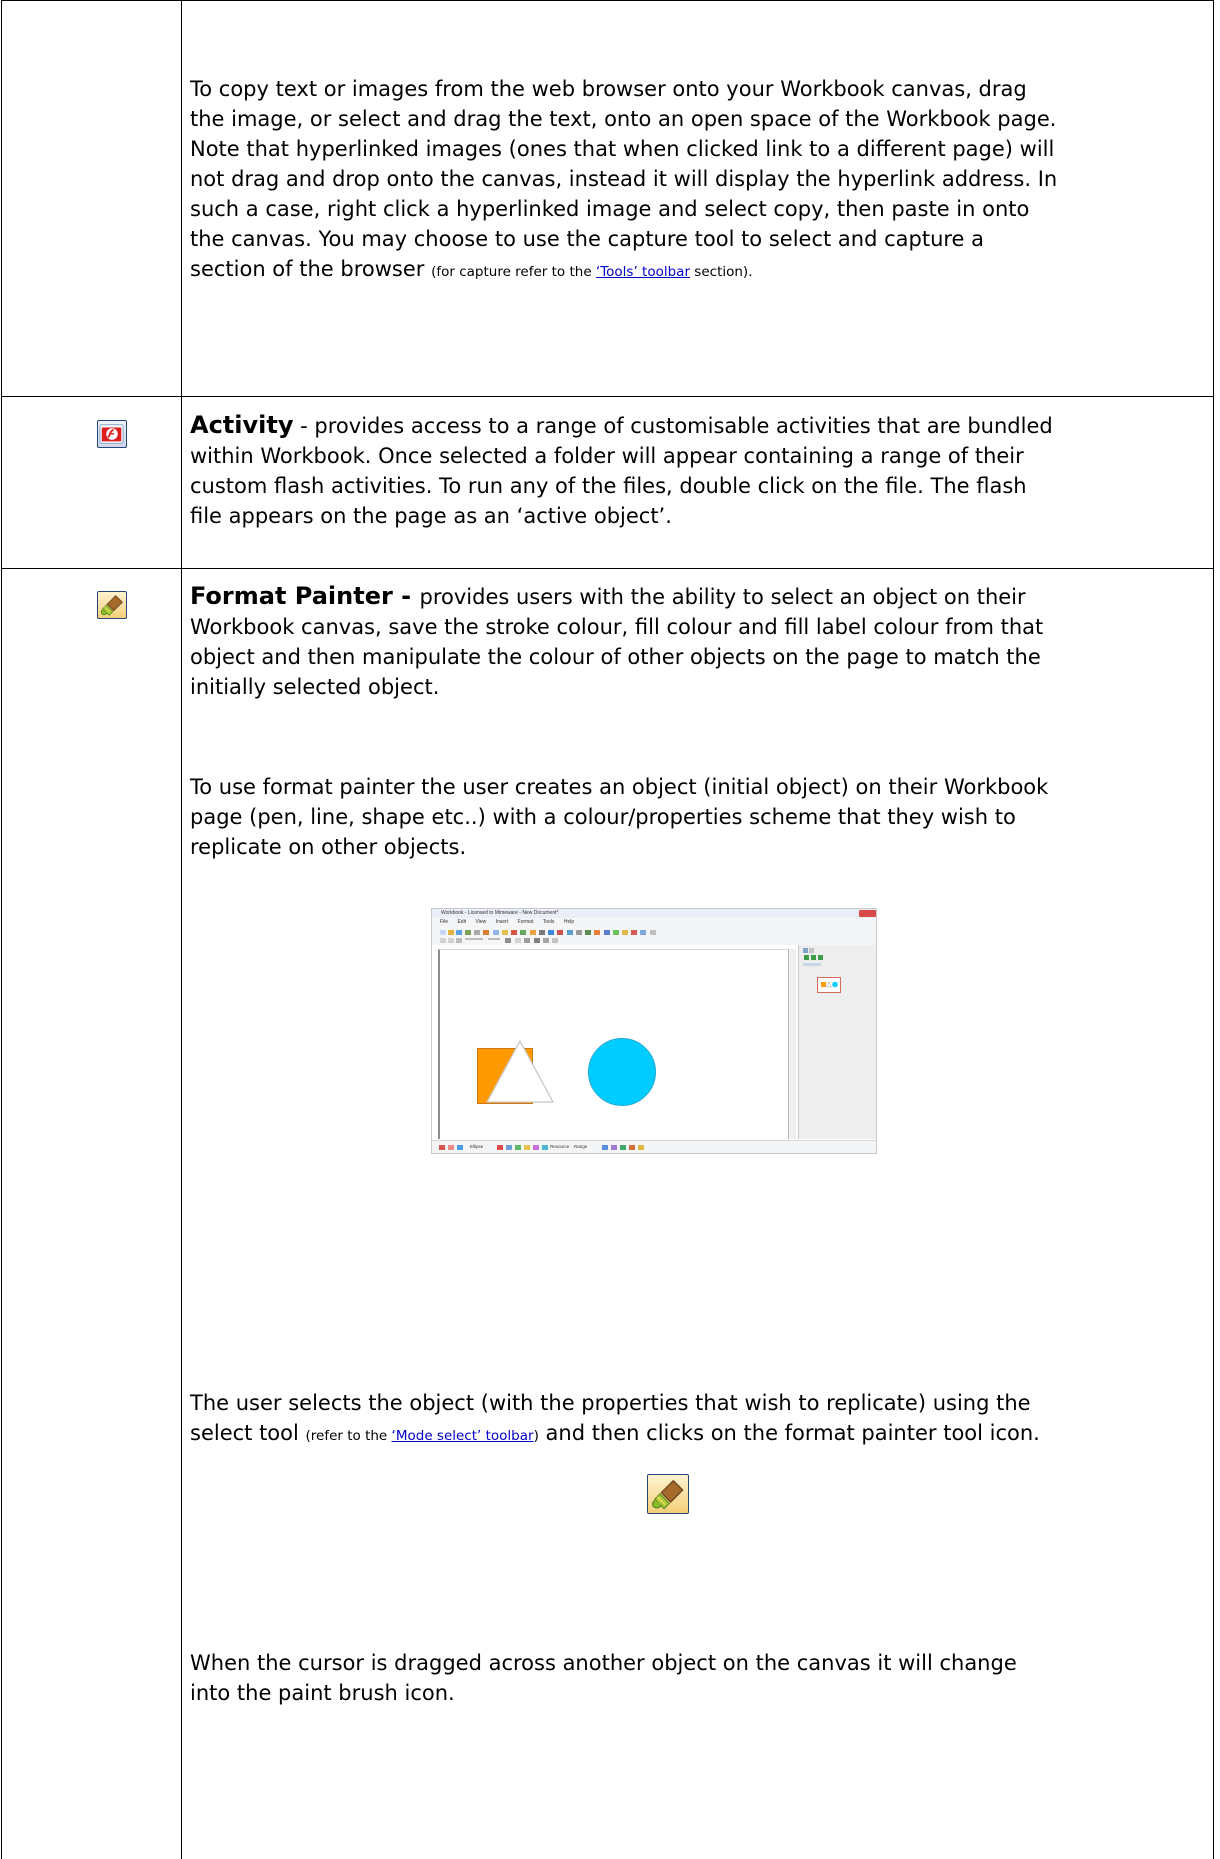  Describe the element at coordinates (569, 922) in the screenshot. I see `screenshot-menu-help: Help` at that location.